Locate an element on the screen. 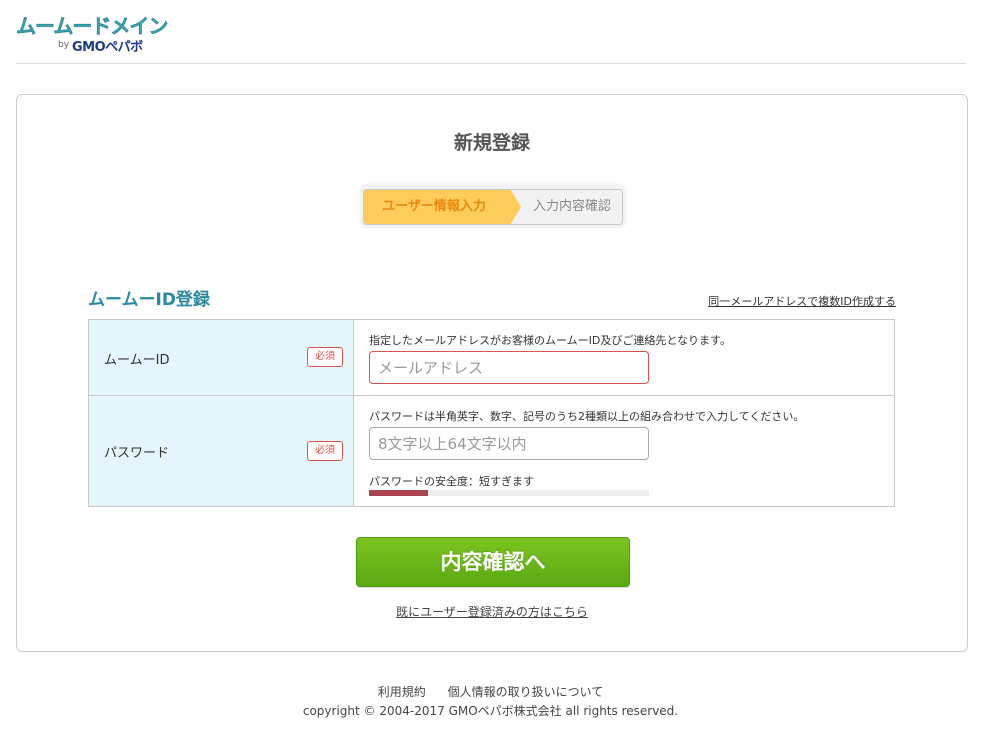 The width and height of the screenshot is (981, 731). page-title: 新規登録 is located at coordinates (491, 143).